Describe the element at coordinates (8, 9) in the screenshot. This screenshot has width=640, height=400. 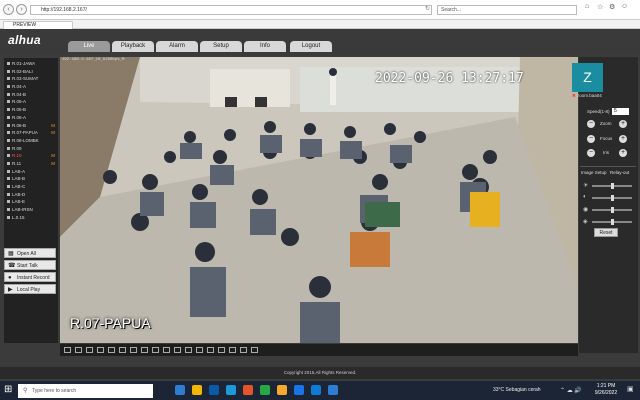
I see `back-icon: ‹` at that location.